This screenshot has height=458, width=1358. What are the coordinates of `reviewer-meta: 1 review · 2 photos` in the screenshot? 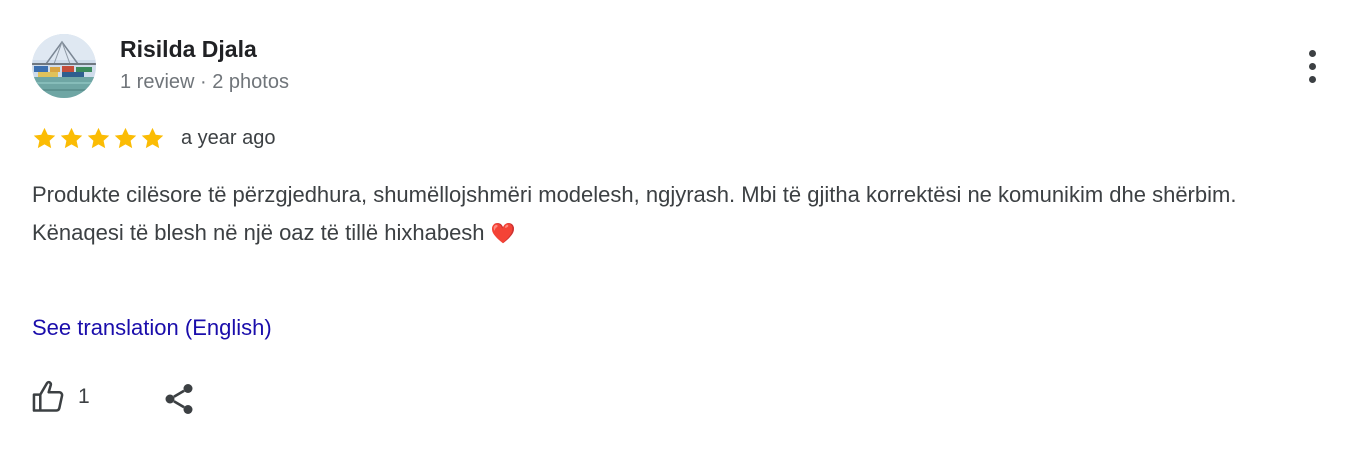 It's located at (204, 82).